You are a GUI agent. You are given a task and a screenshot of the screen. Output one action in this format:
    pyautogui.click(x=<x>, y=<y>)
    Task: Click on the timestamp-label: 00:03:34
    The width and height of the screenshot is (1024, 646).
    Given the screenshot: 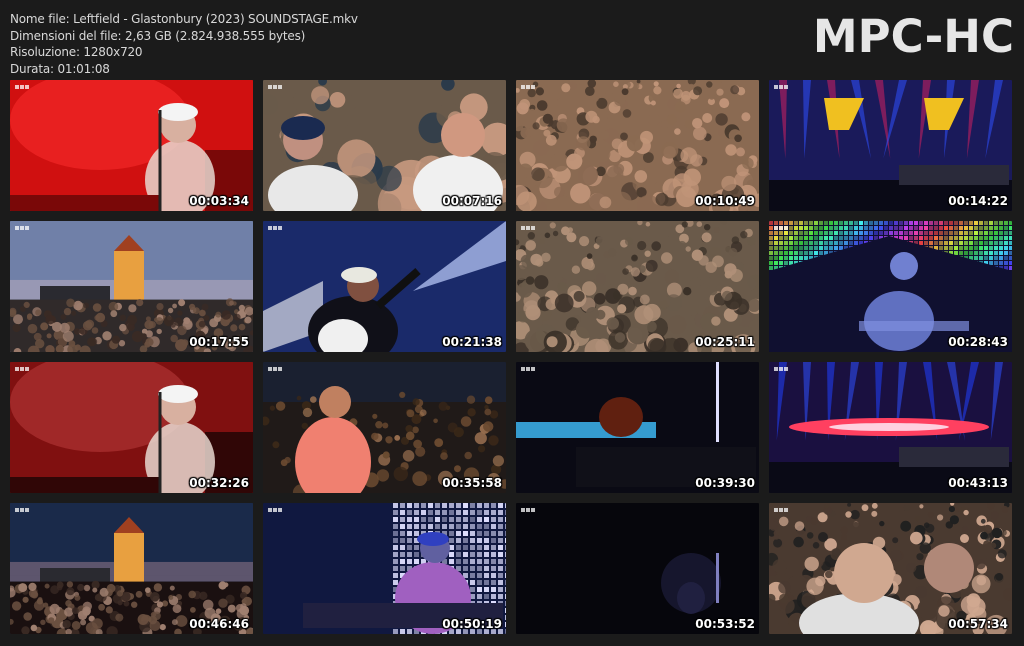 What is the action you would take?
    pyautogui.click(x=219, y=201)
    